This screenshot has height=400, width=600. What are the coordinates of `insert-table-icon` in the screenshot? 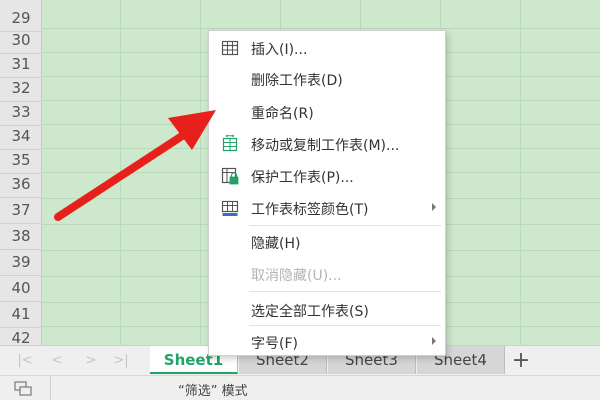 It's located at (230, 48).